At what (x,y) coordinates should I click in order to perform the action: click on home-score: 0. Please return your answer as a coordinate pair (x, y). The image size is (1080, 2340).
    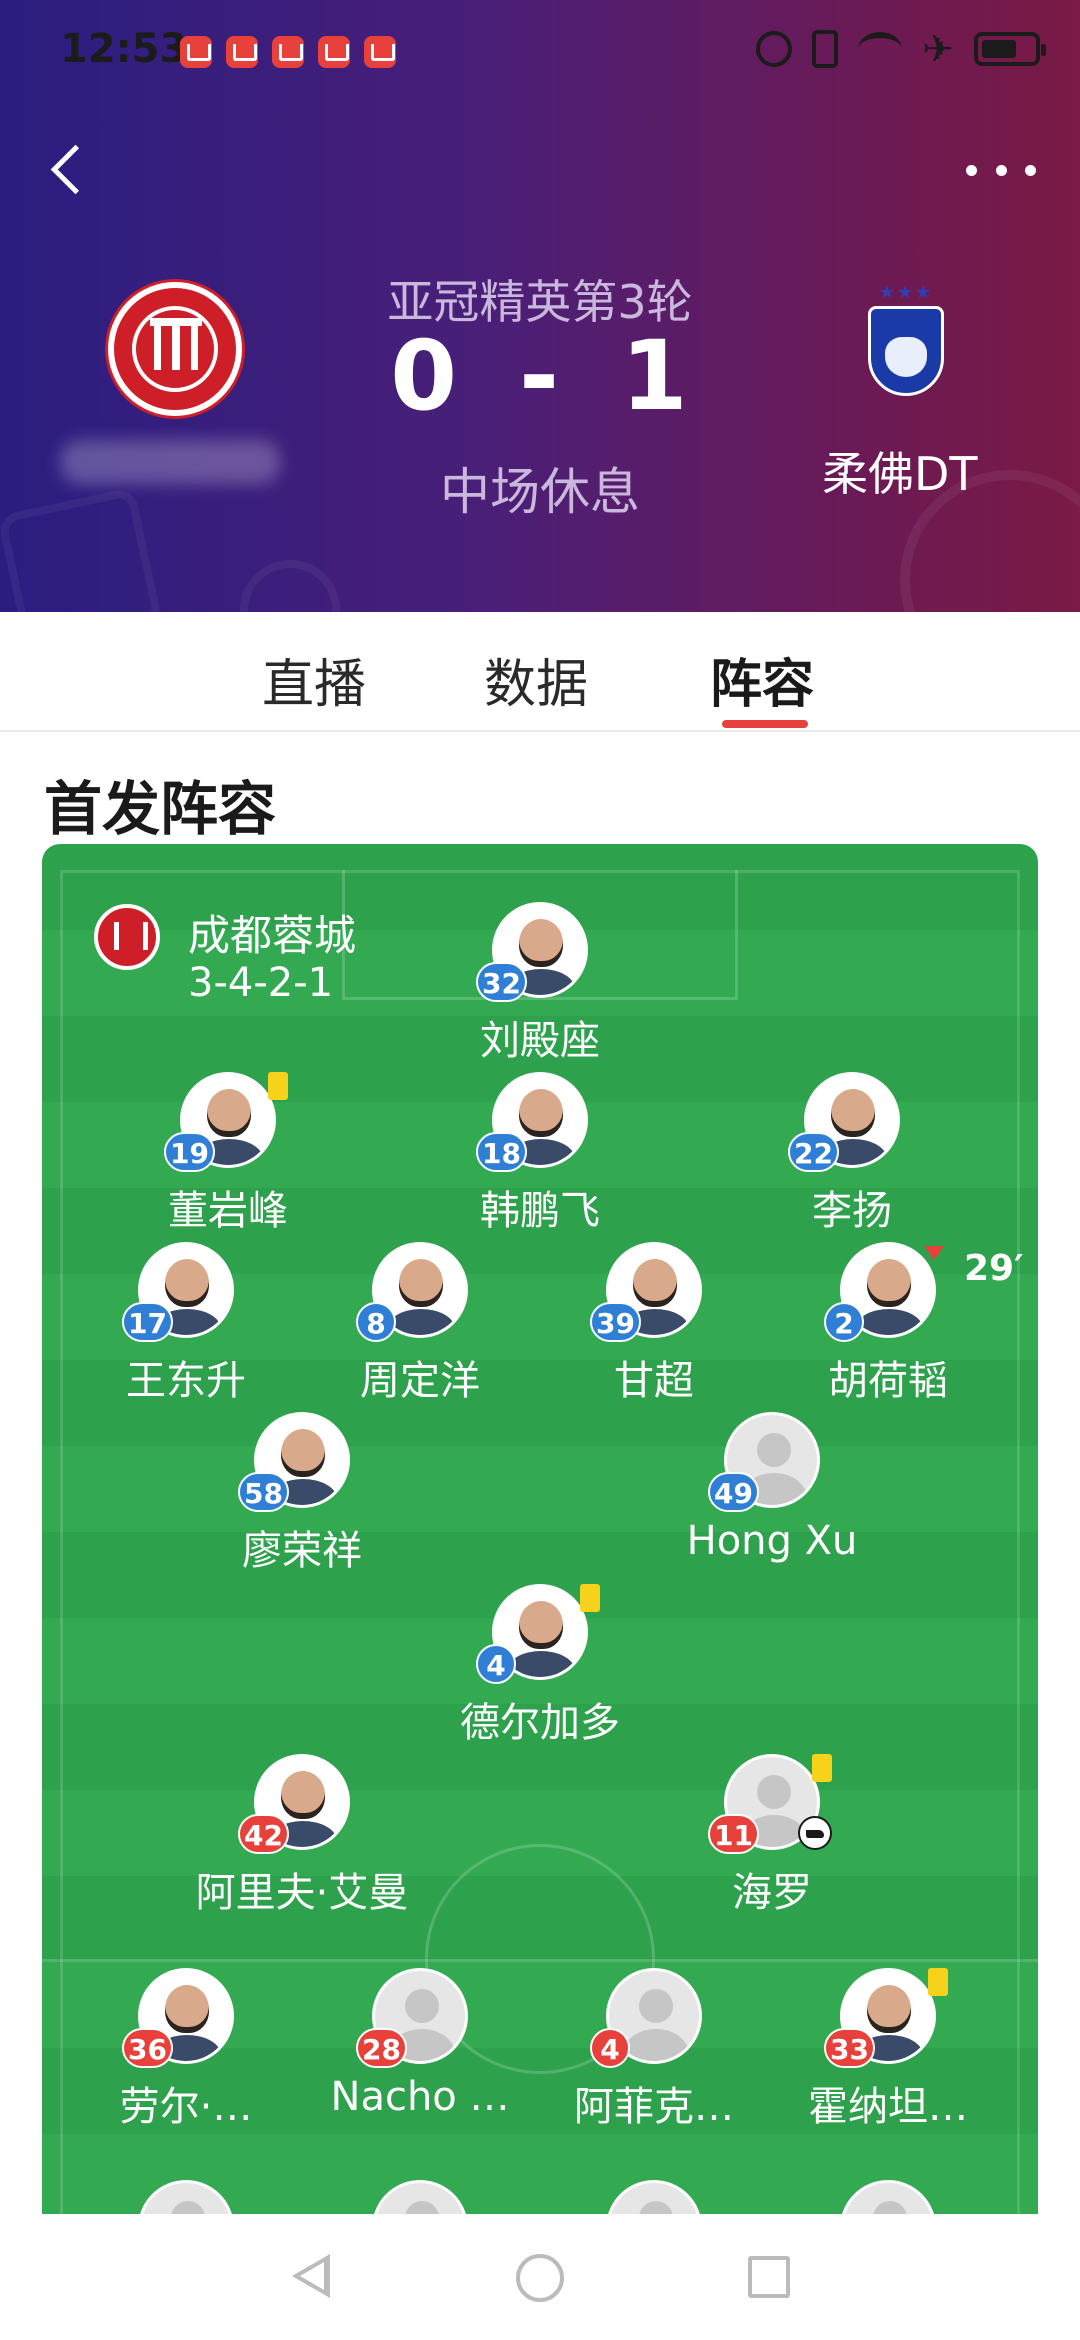
    Looking at the image, I should click on (425, 376).